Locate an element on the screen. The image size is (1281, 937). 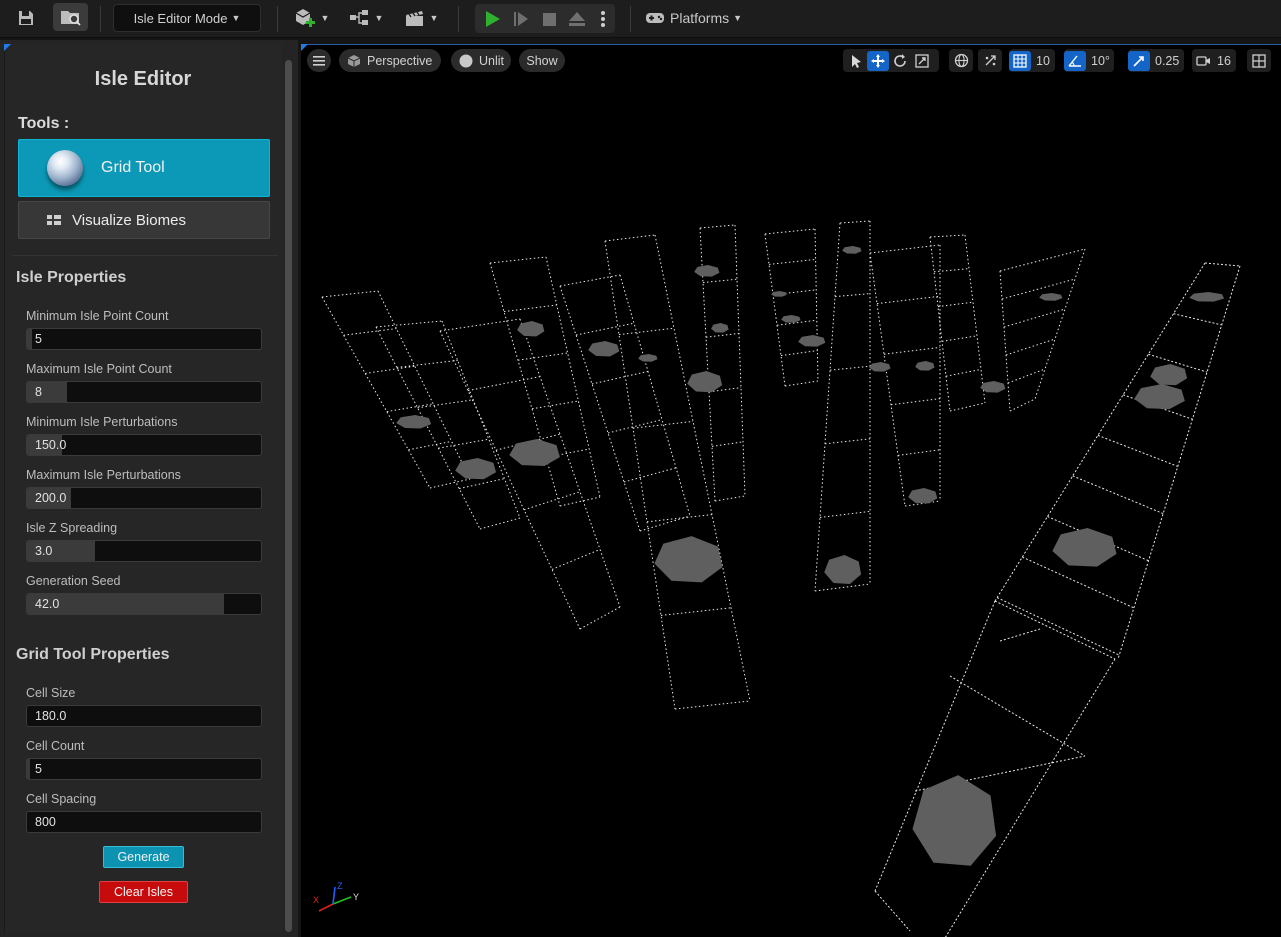
editor-mode-select: Isle Editor Mode ▼ is located at coordinates (187, 18).